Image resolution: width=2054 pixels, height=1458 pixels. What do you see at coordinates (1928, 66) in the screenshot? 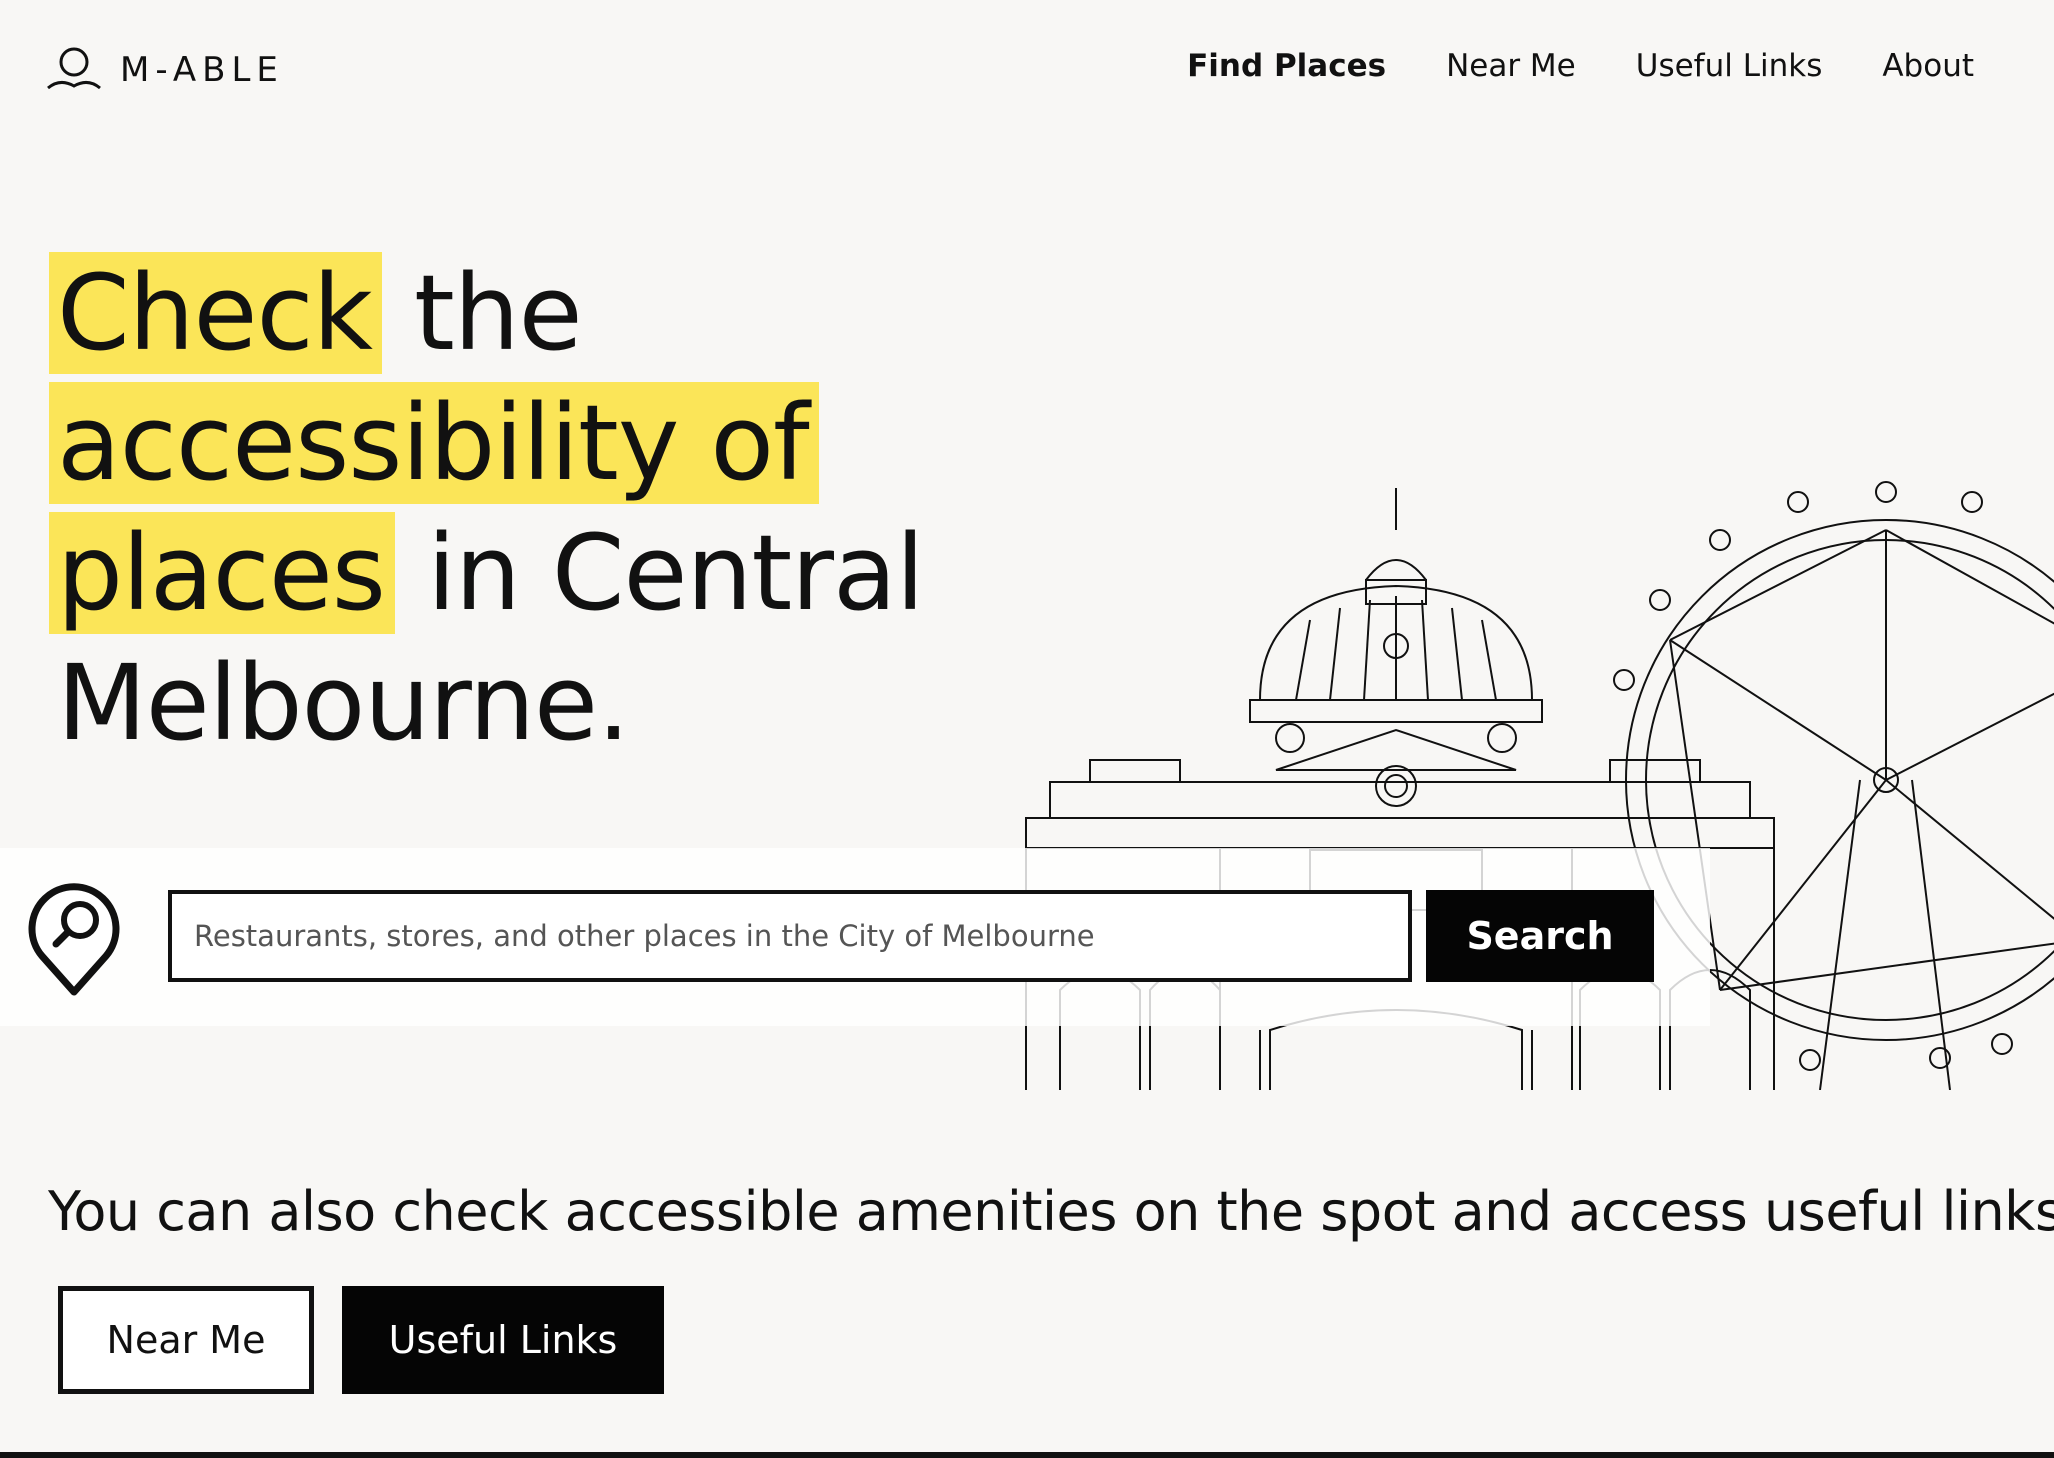
I see `nav-about: About` at bounding box center [1928, 66].